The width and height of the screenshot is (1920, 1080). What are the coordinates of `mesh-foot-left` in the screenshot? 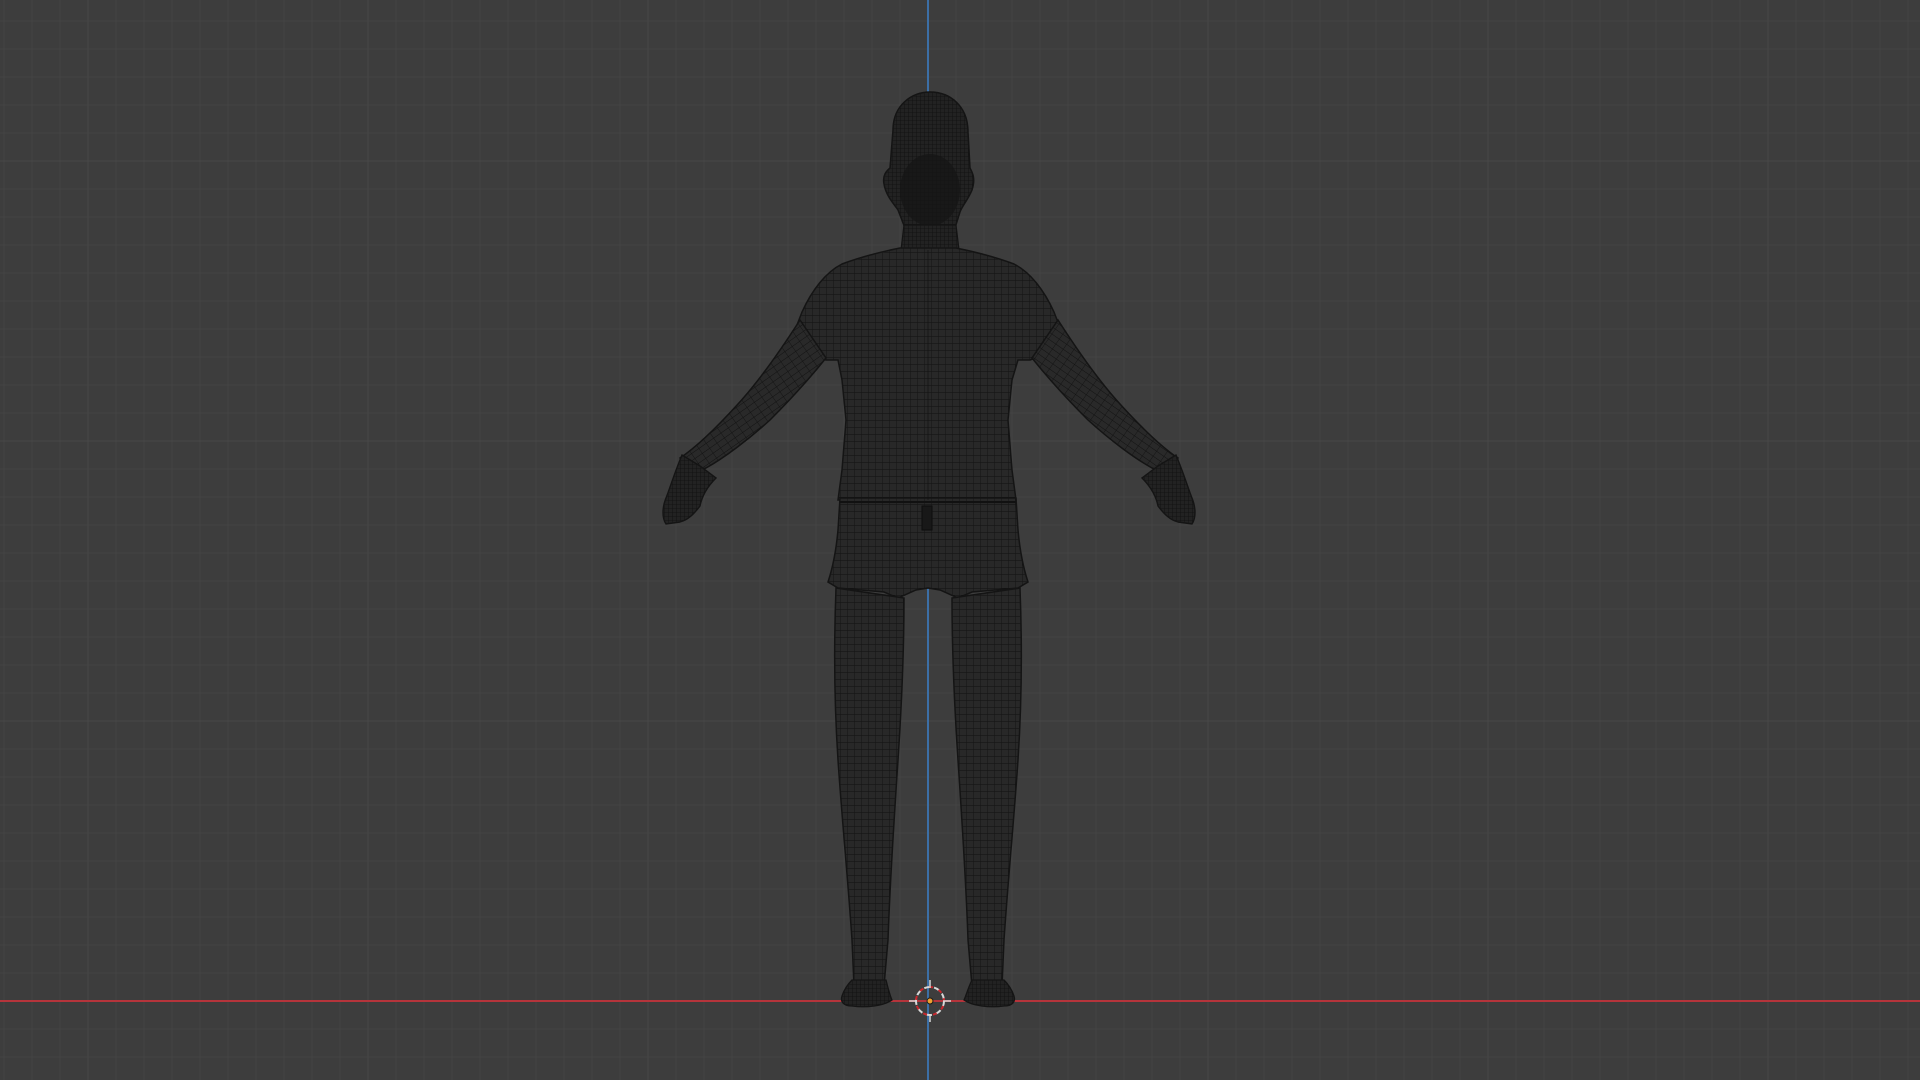 It's located at (866, 993).